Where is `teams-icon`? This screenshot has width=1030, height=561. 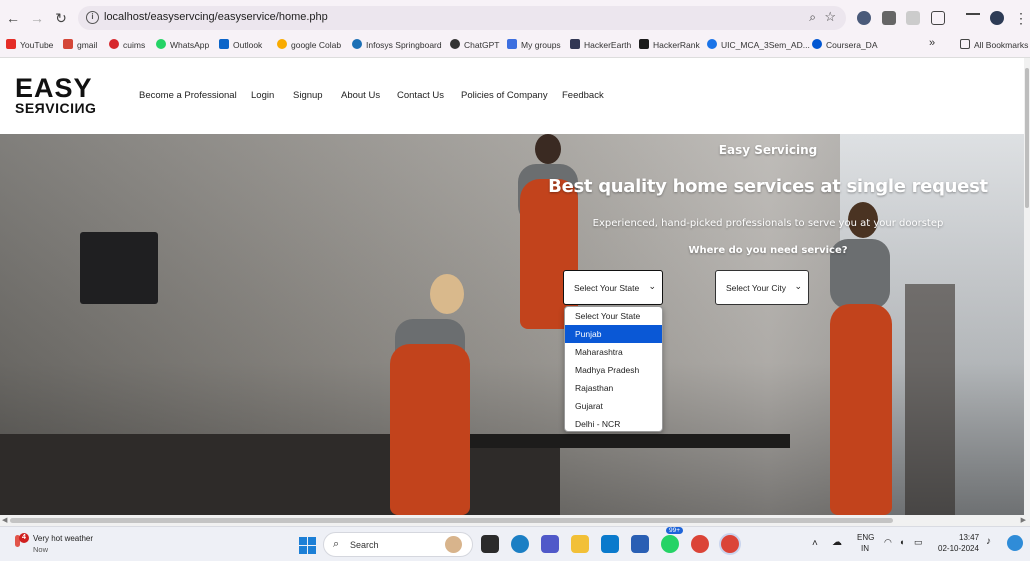 teams-icon is located at coordinates (550, 544).